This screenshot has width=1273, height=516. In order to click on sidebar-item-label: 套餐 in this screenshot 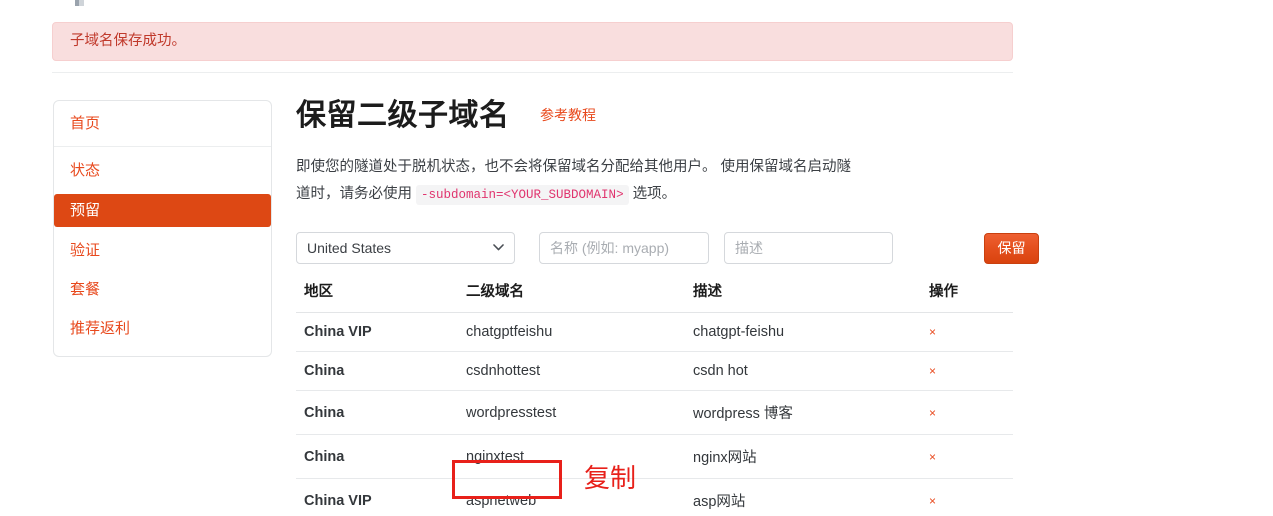, I will do `click(85, 289)`.